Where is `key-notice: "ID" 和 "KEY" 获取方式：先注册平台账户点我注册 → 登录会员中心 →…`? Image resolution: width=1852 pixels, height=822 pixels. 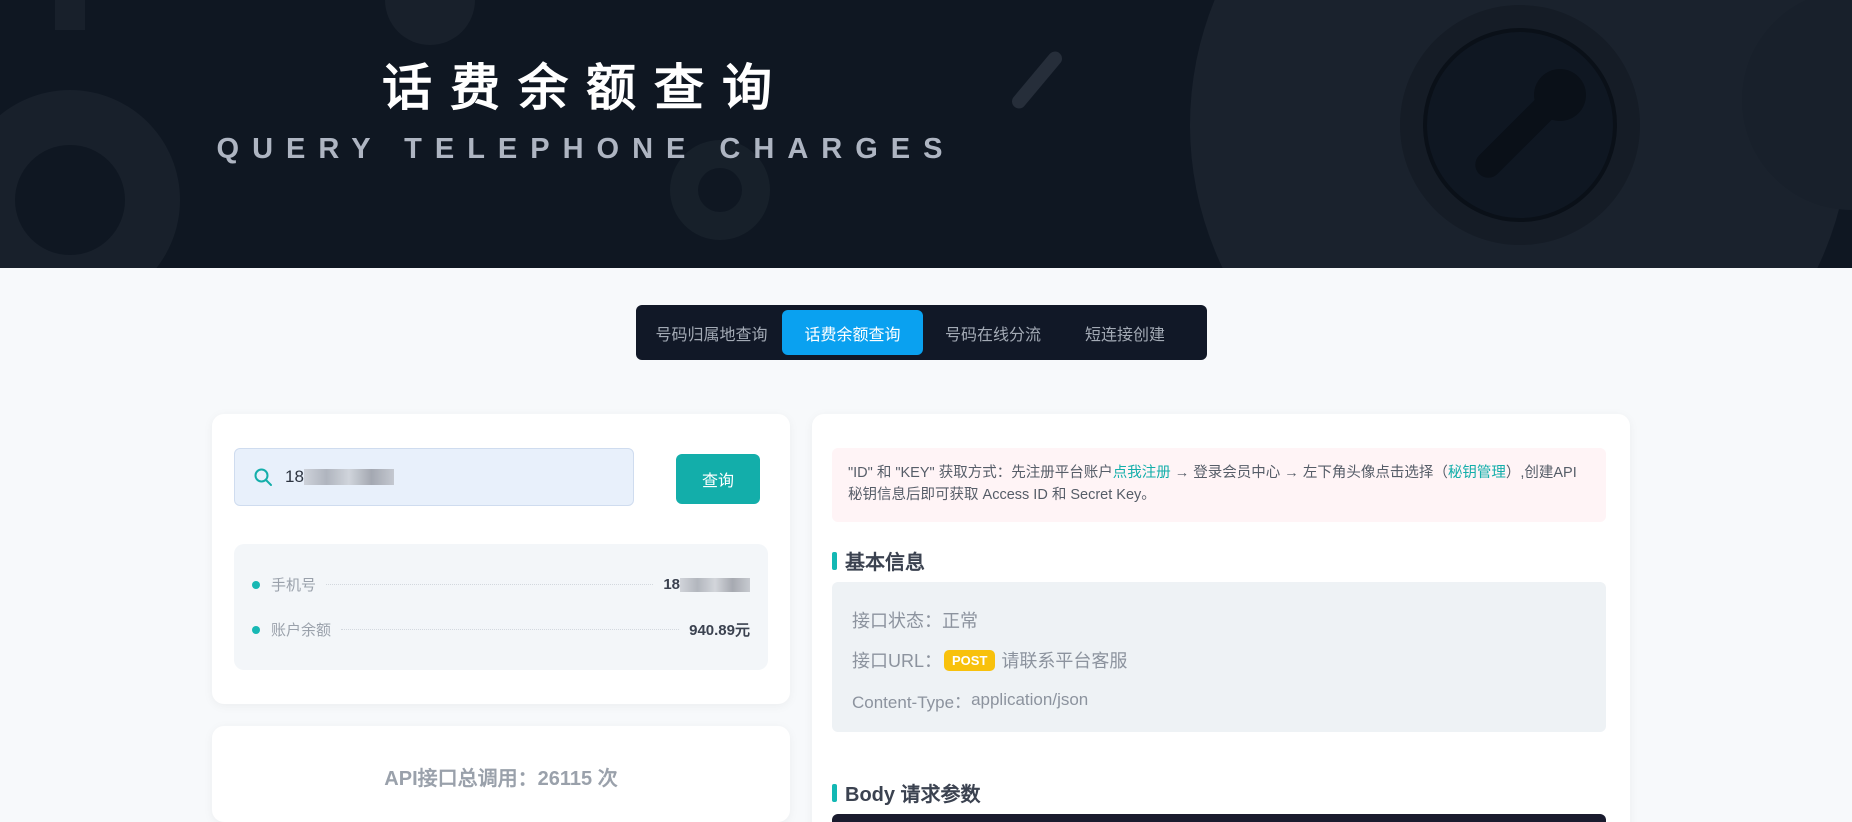
key-notice: "ID" 和 "KEY" 获取方式：先注册平台账户点我注册 → 登录会员中心 →… is located at coordinates (1219, 485).